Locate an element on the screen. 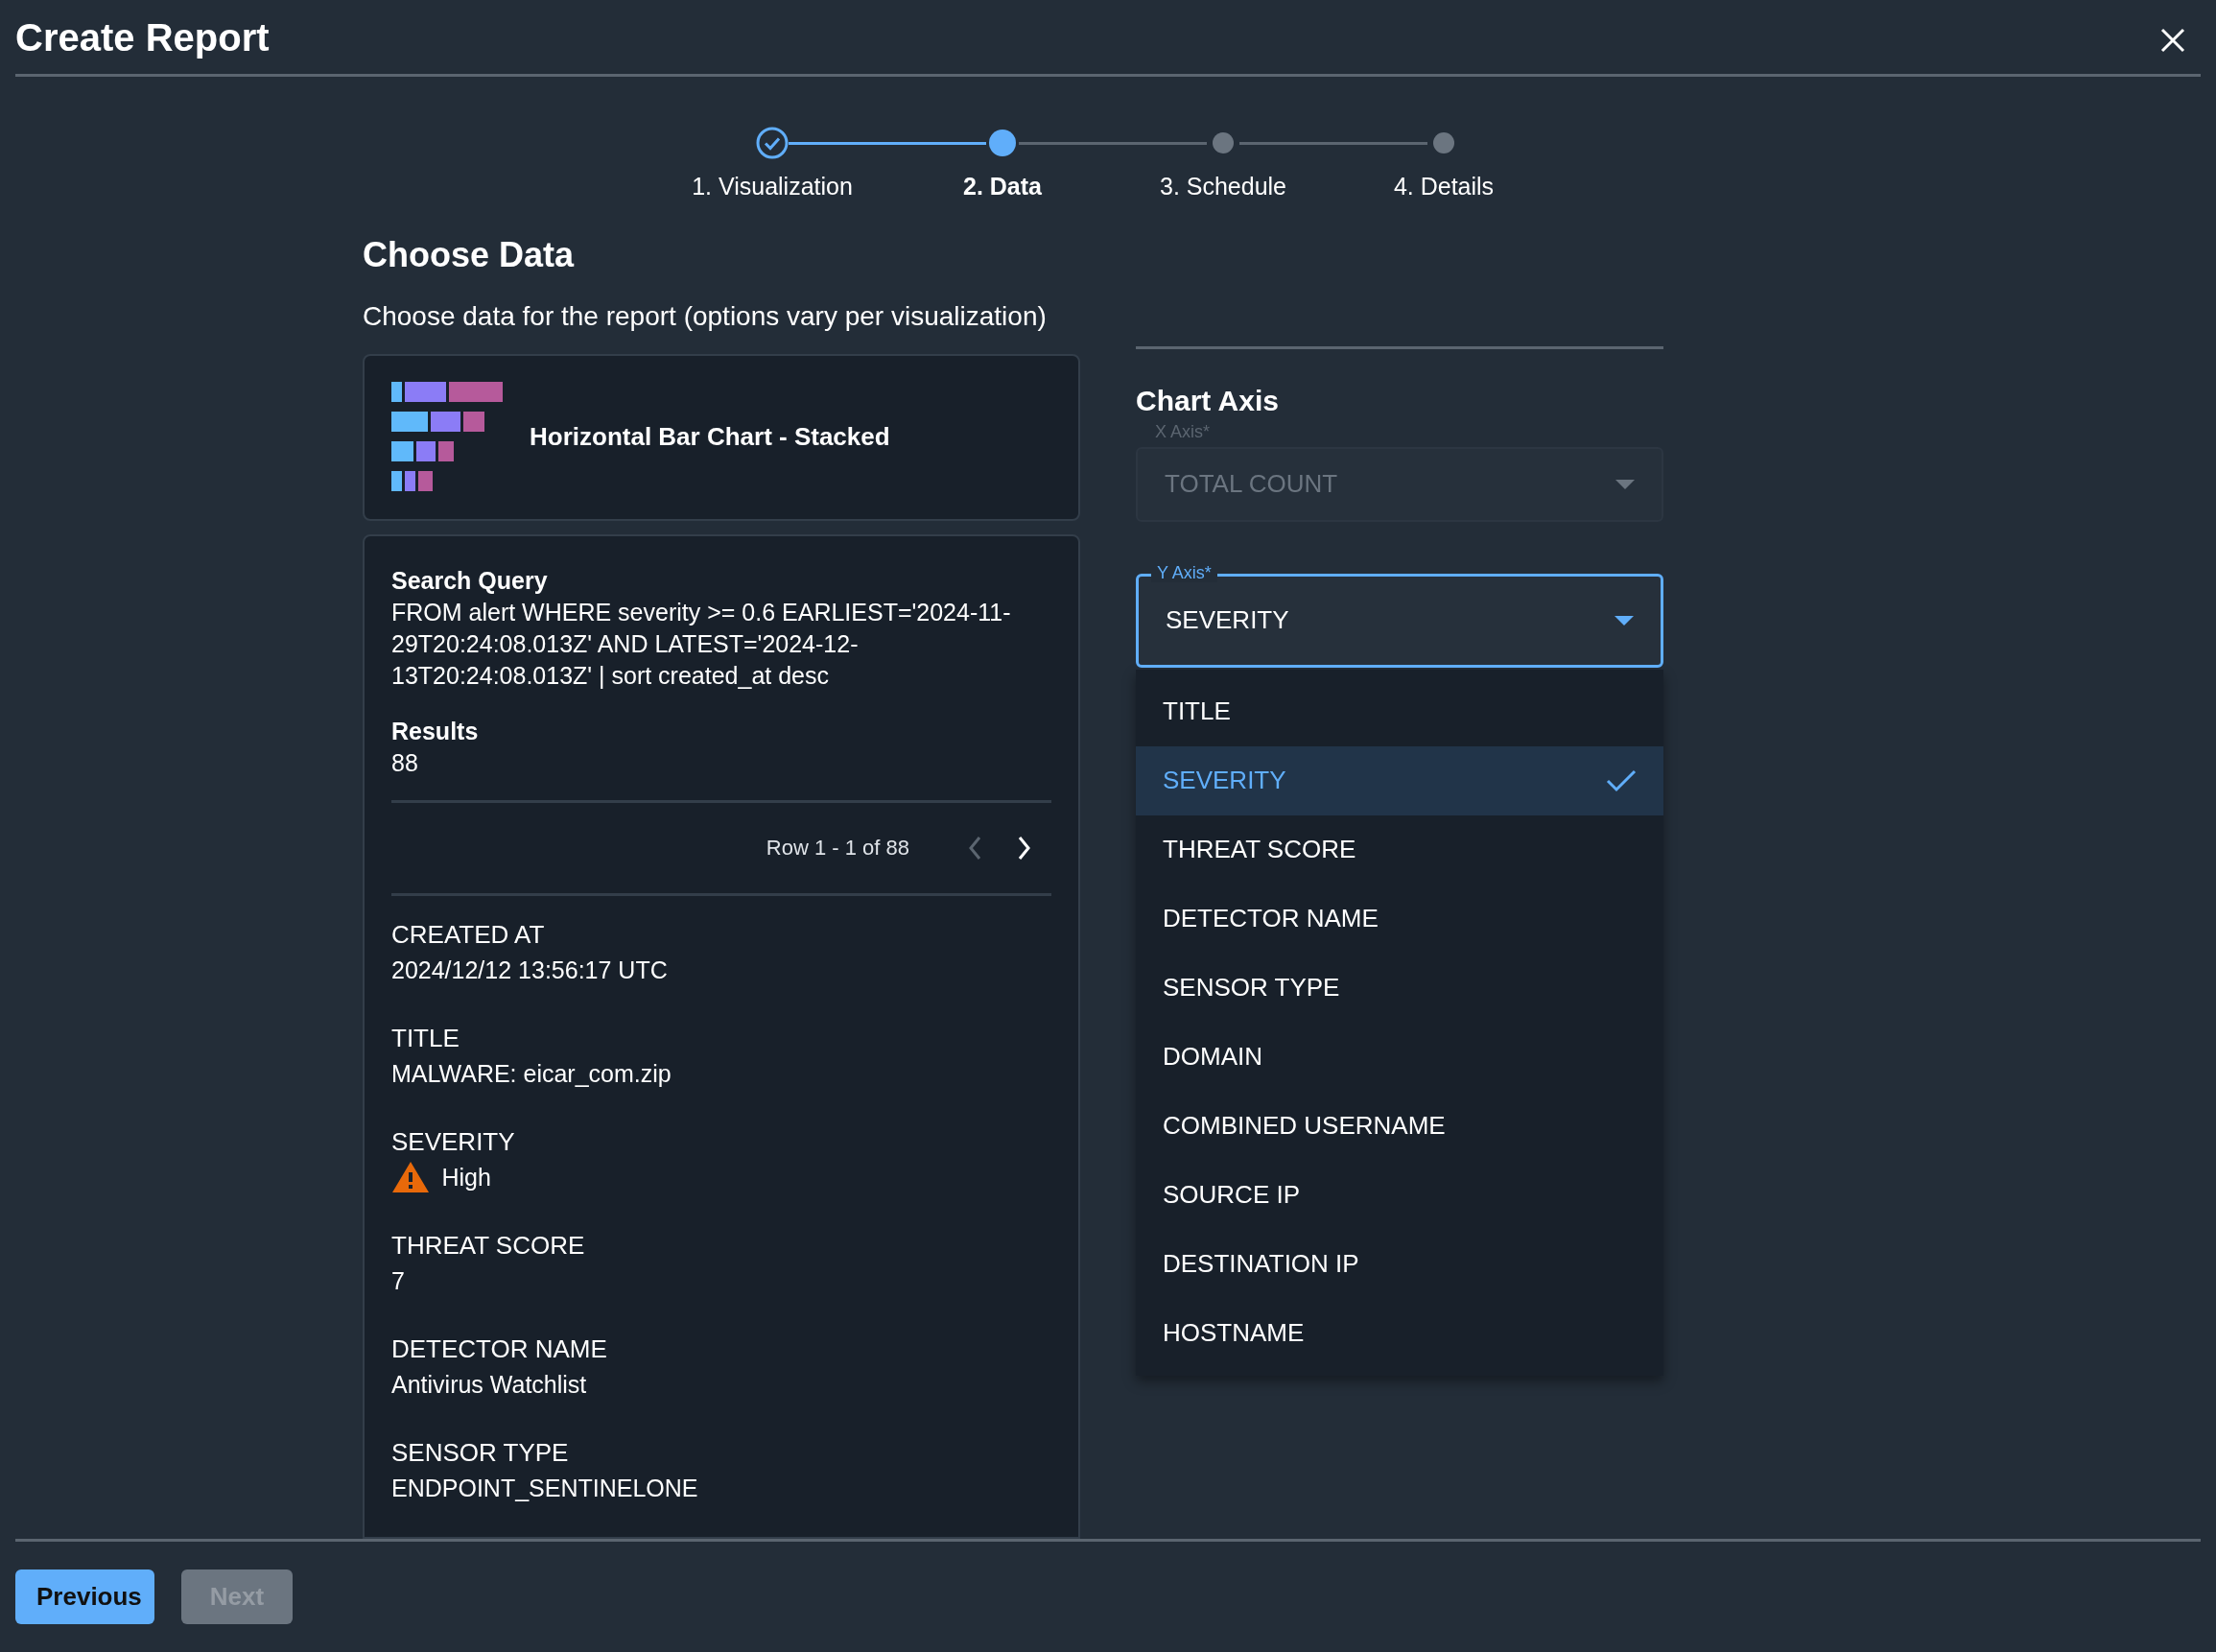  wizard-button: Previous is located at coordinates (84, 1597).